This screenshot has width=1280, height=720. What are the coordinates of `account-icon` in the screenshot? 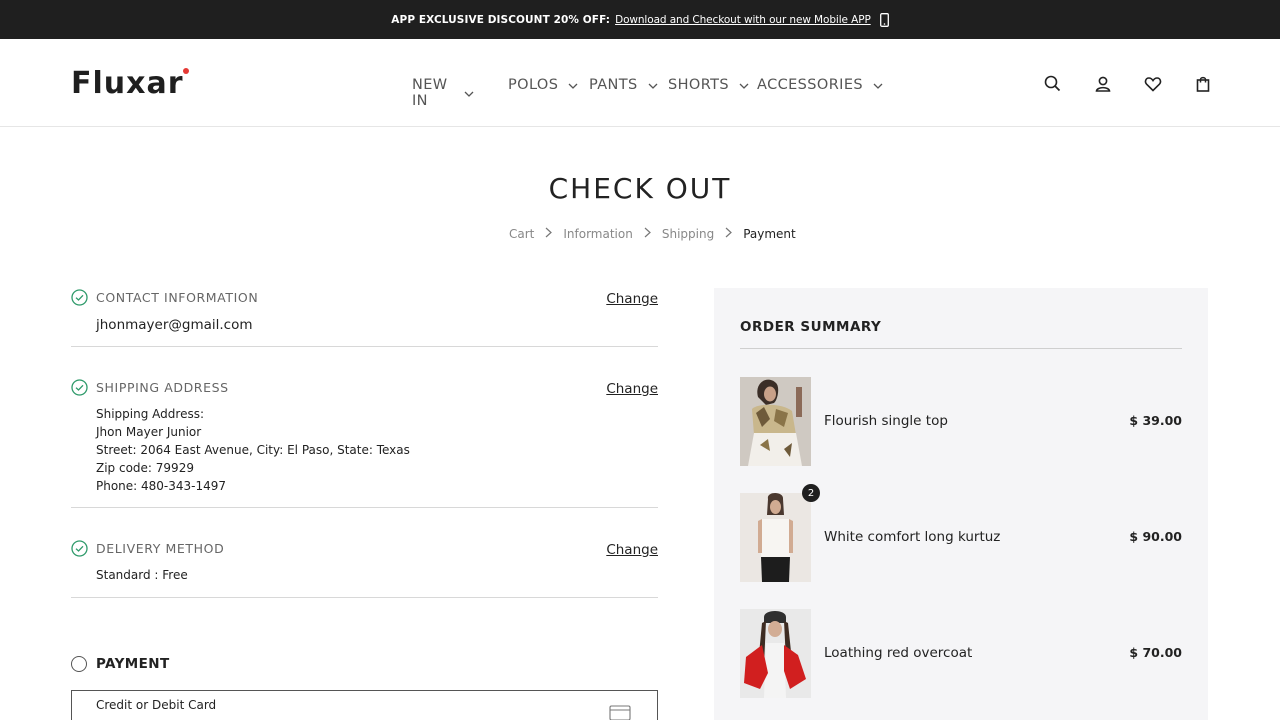 It's located at (1103, 84).